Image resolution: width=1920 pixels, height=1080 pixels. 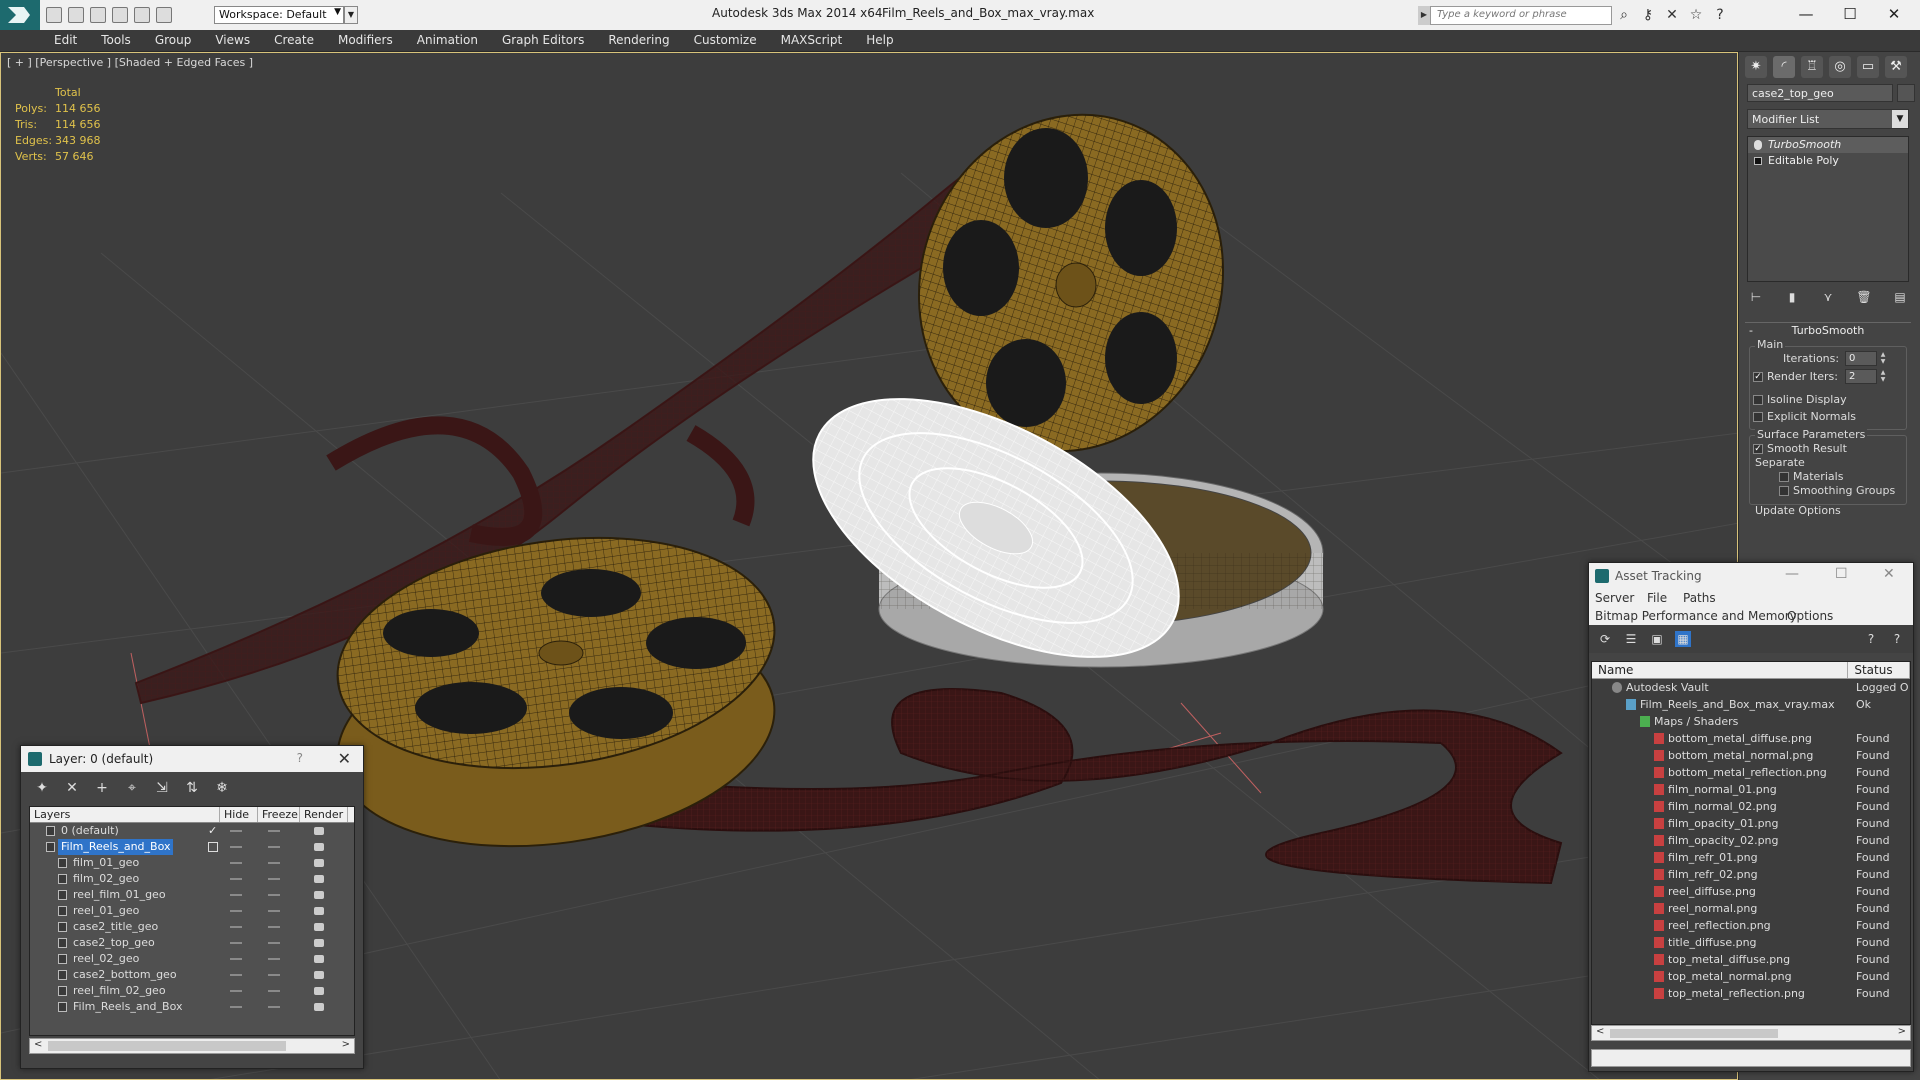 What do you see at coordinates (1631, 639) in the screenshot?
I see `list-view-icon: ☰` at bounding box center [1631, 639].